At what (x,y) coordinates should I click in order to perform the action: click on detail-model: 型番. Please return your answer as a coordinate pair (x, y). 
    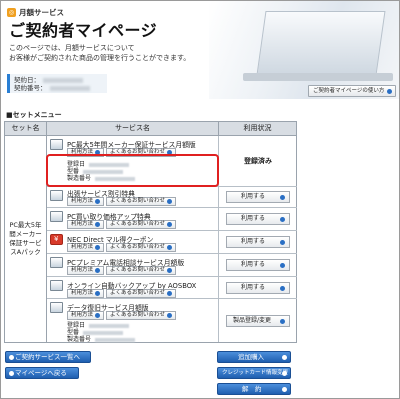
    Looking at the image, I should click on (101, 332).